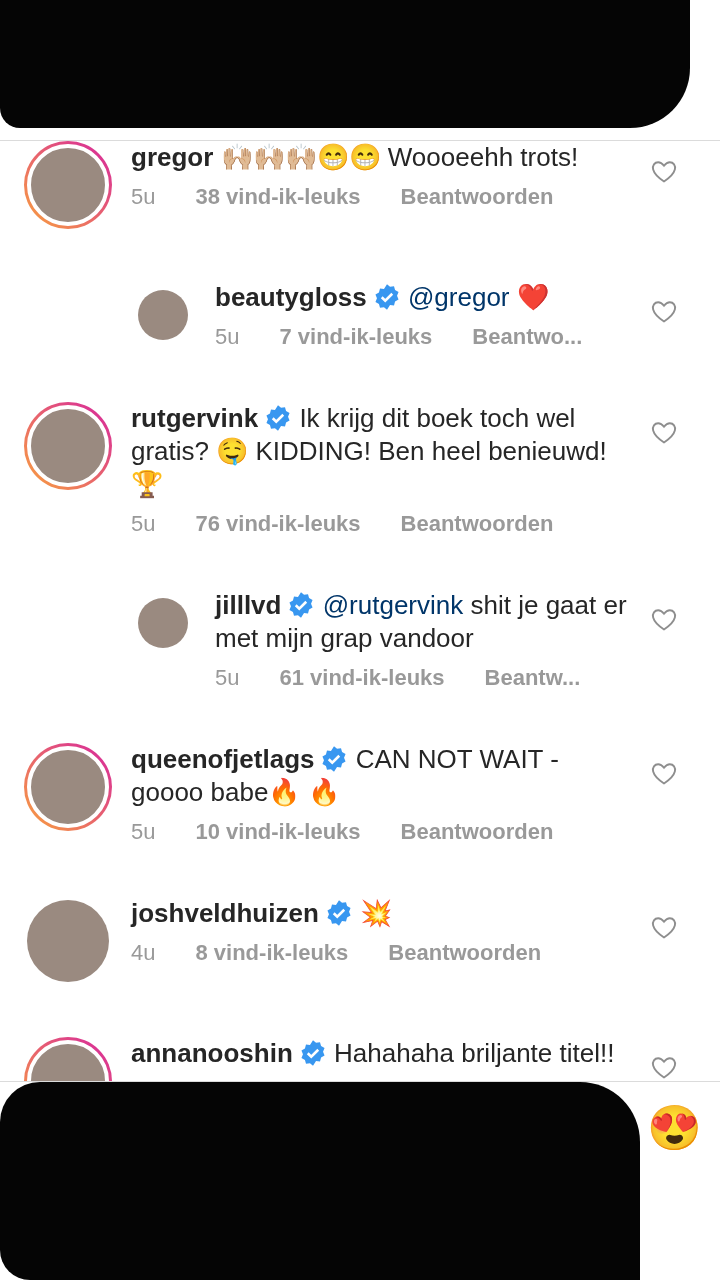 The image size is (720, 1280). Describe the element at coordinates (369, 451) in the screenshot. I see `comment-text: rutgervink Ik krijg dit boek toch wel gratis? 🤤 KIDDING! Ben heel benieuwd! 🏆` at that location.